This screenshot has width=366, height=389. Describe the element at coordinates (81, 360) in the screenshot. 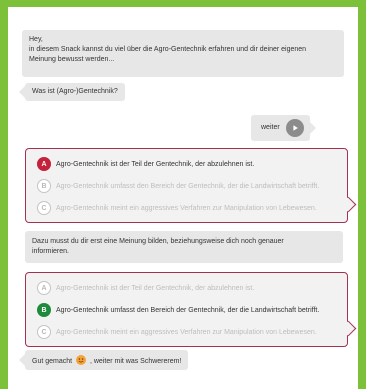

I see `smiley-icon` at that location.